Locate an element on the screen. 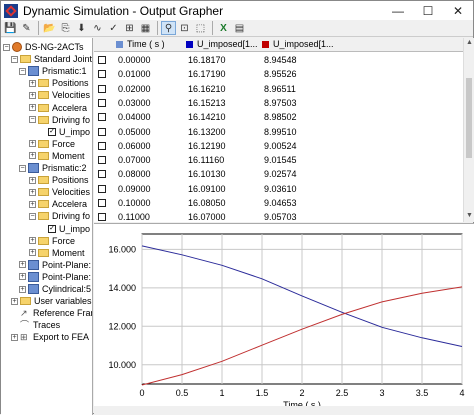  table-row: 0.07000 16.11160 9.01545 is located at coordinates (278, 160).